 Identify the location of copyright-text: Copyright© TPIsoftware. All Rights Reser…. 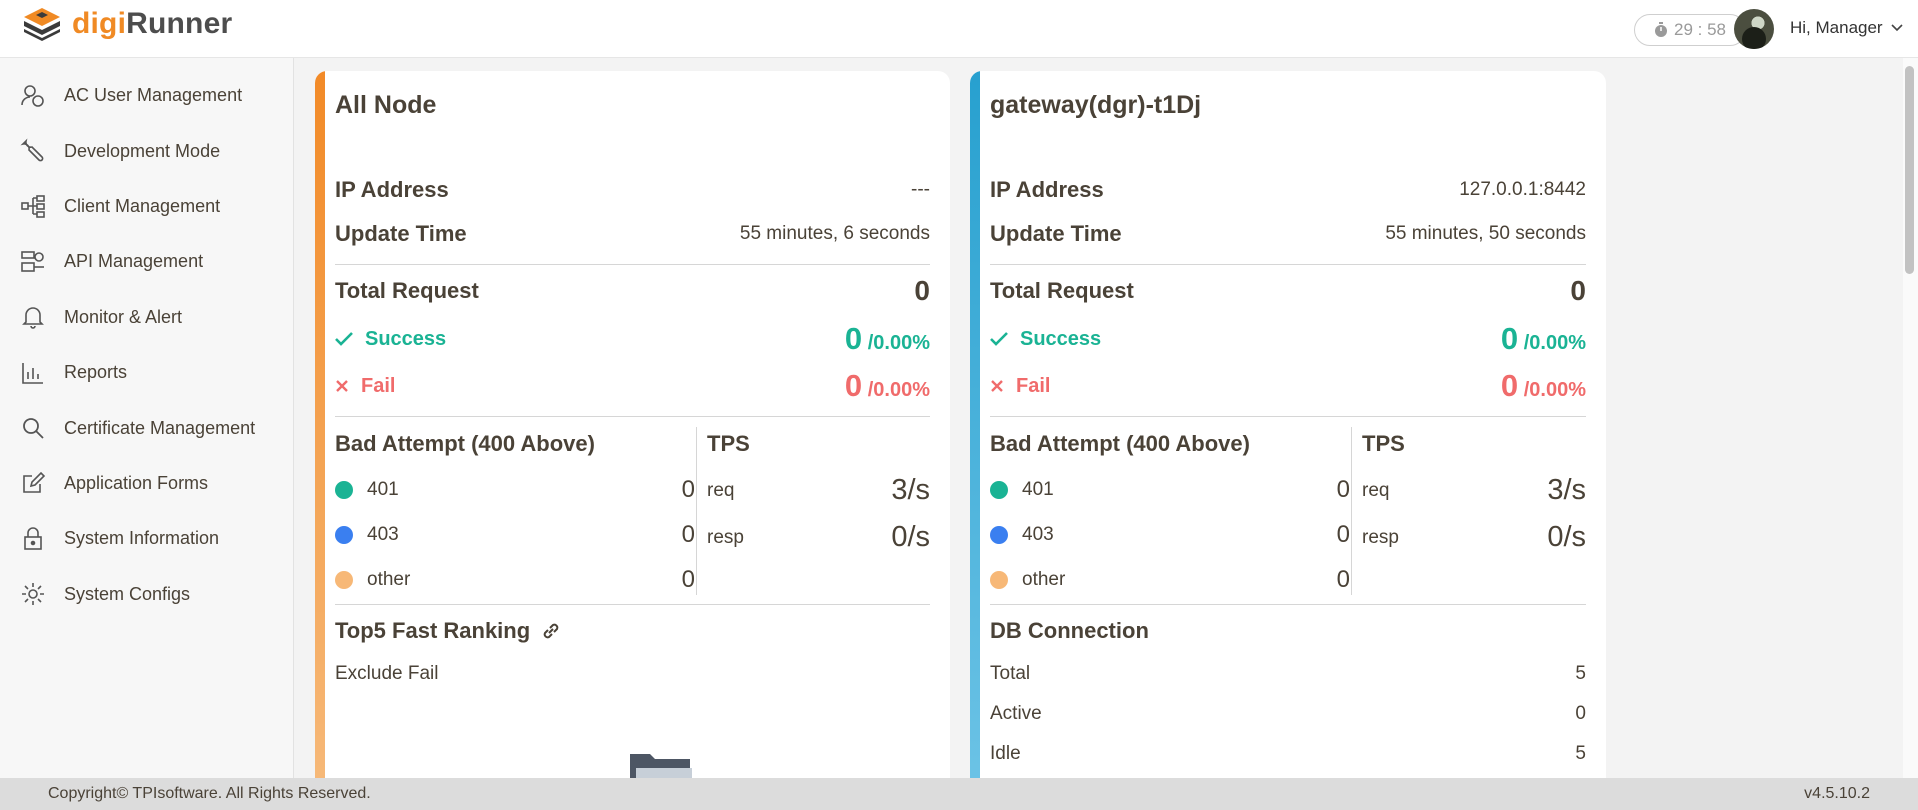
(209, 793).